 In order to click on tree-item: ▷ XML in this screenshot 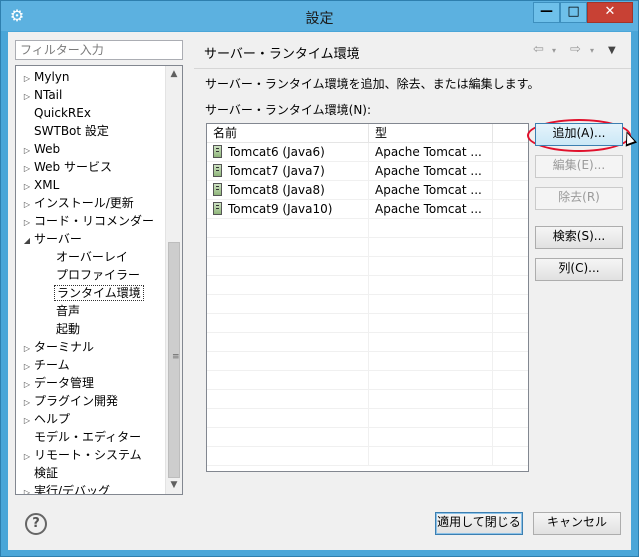, I will do `click(38, 185)`.